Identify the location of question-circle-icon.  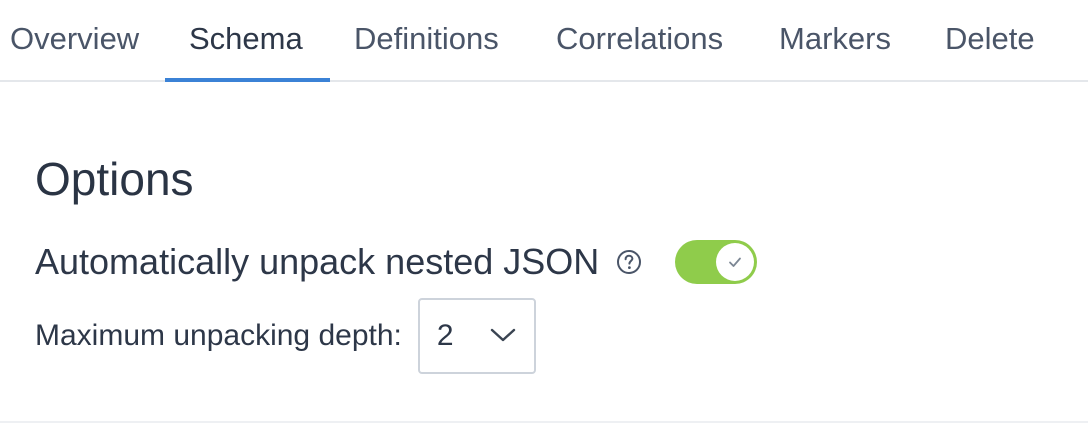
(629, 262).